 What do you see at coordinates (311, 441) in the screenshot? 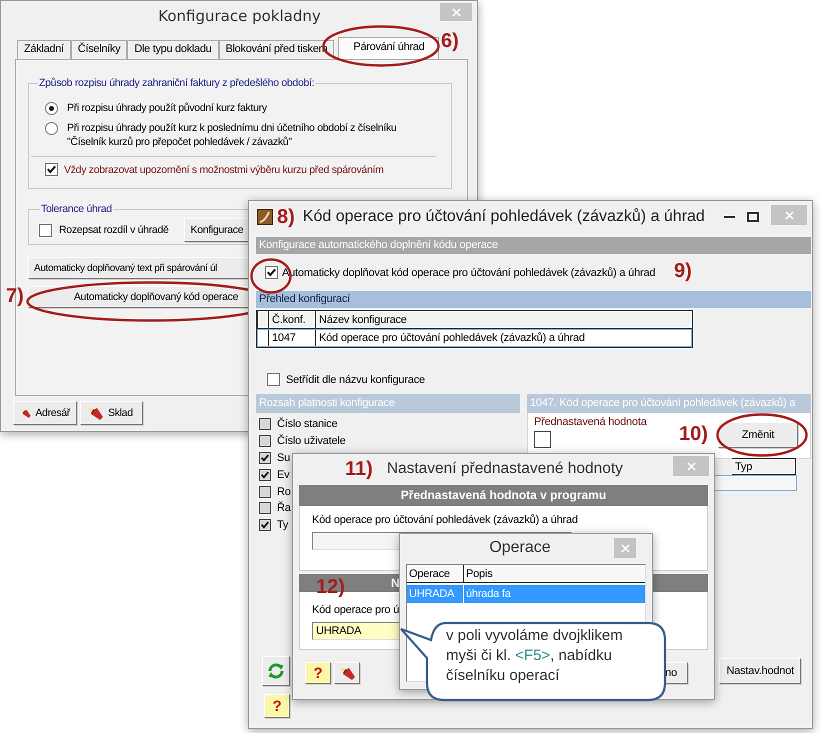
I see `checkbox-label: Číslo uživatele` at bounding box center [311, 441].